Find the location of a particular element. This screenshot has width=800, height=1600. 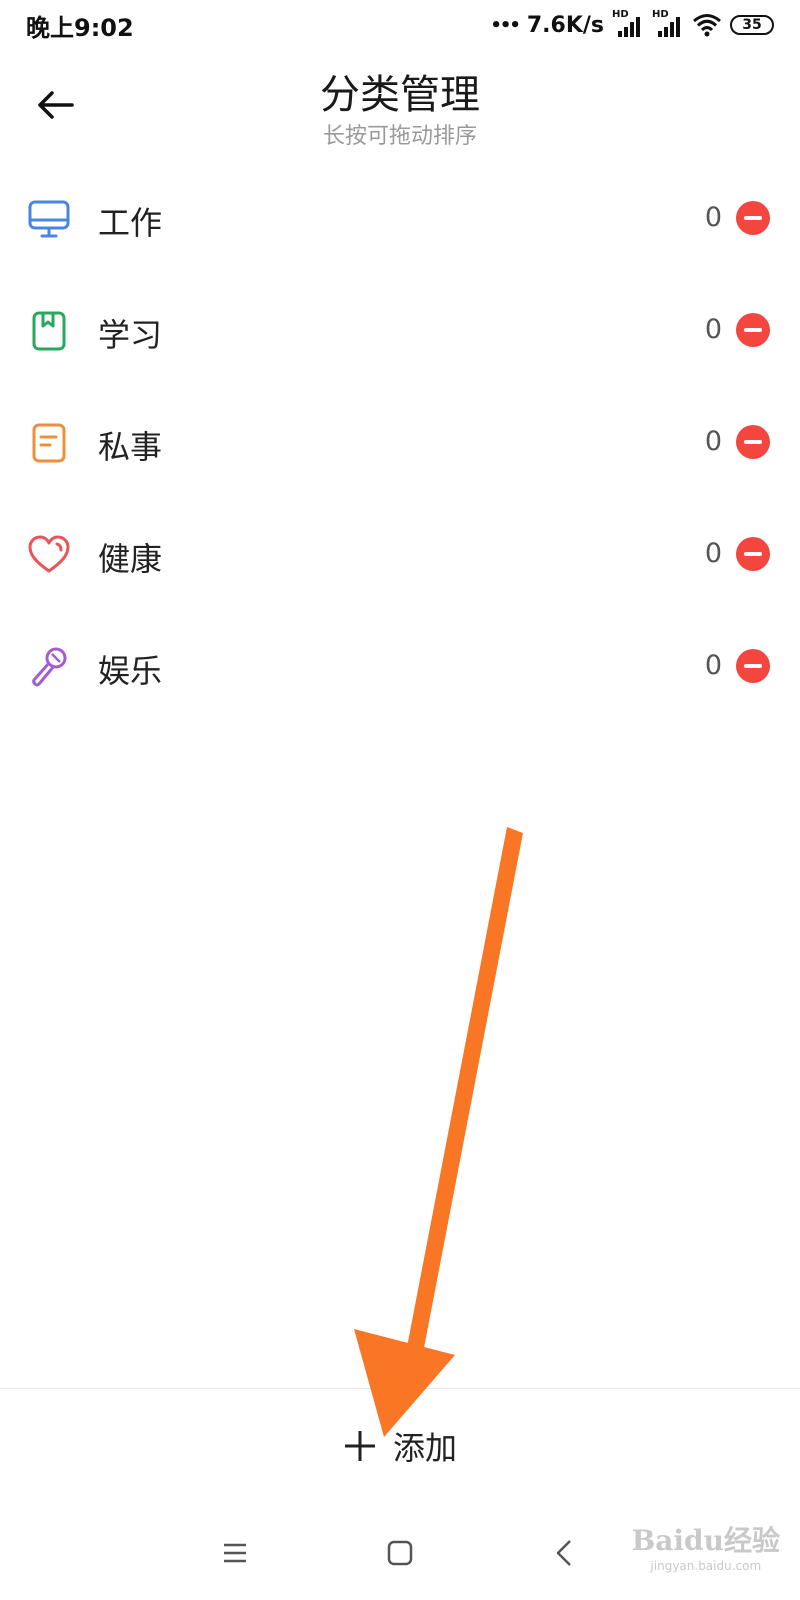

category-name: 私事 is located at coordinates (130, 447).